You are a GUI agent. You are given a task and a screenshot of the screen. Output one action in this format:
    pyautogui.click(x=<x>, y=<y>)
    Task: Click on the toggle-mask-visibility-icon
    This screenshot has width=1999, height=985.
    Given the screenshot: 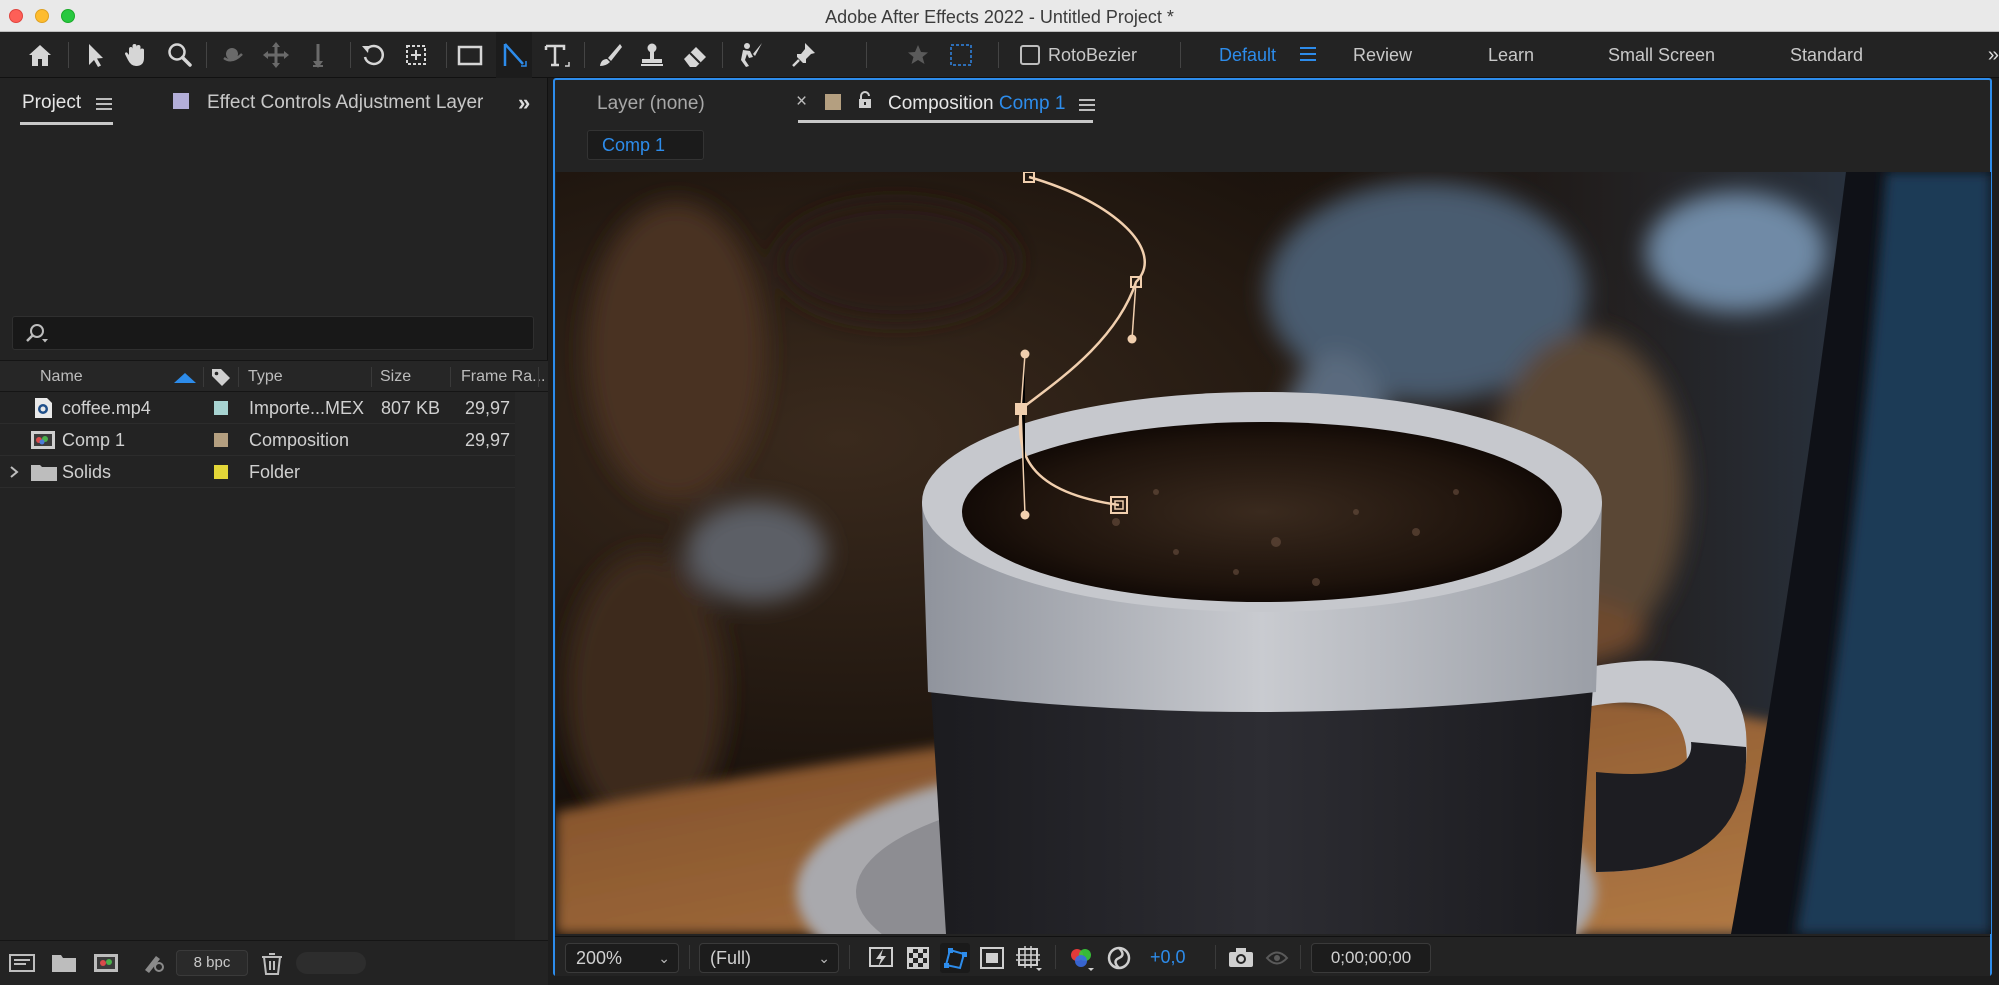 What is the action you would take?
    pyautogui.click(x=955, y=958)
    